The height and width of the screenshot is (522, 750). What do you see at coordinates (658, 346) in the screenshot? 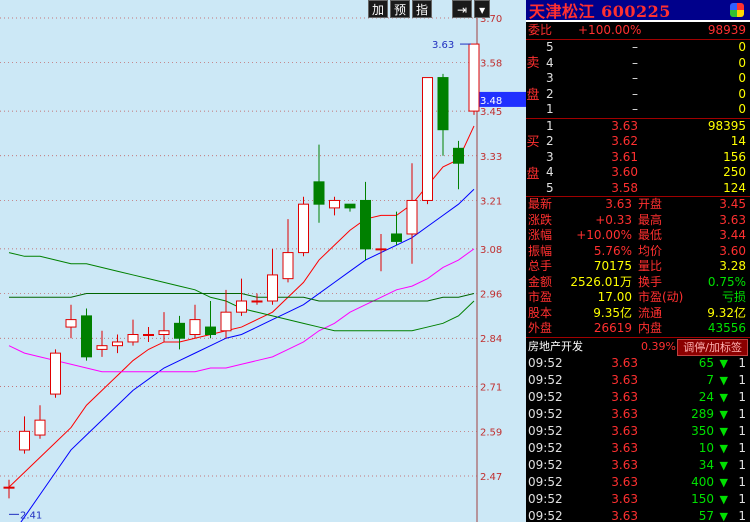
I see `sector-pct: 0.39%` at bounding box center [658, 346].